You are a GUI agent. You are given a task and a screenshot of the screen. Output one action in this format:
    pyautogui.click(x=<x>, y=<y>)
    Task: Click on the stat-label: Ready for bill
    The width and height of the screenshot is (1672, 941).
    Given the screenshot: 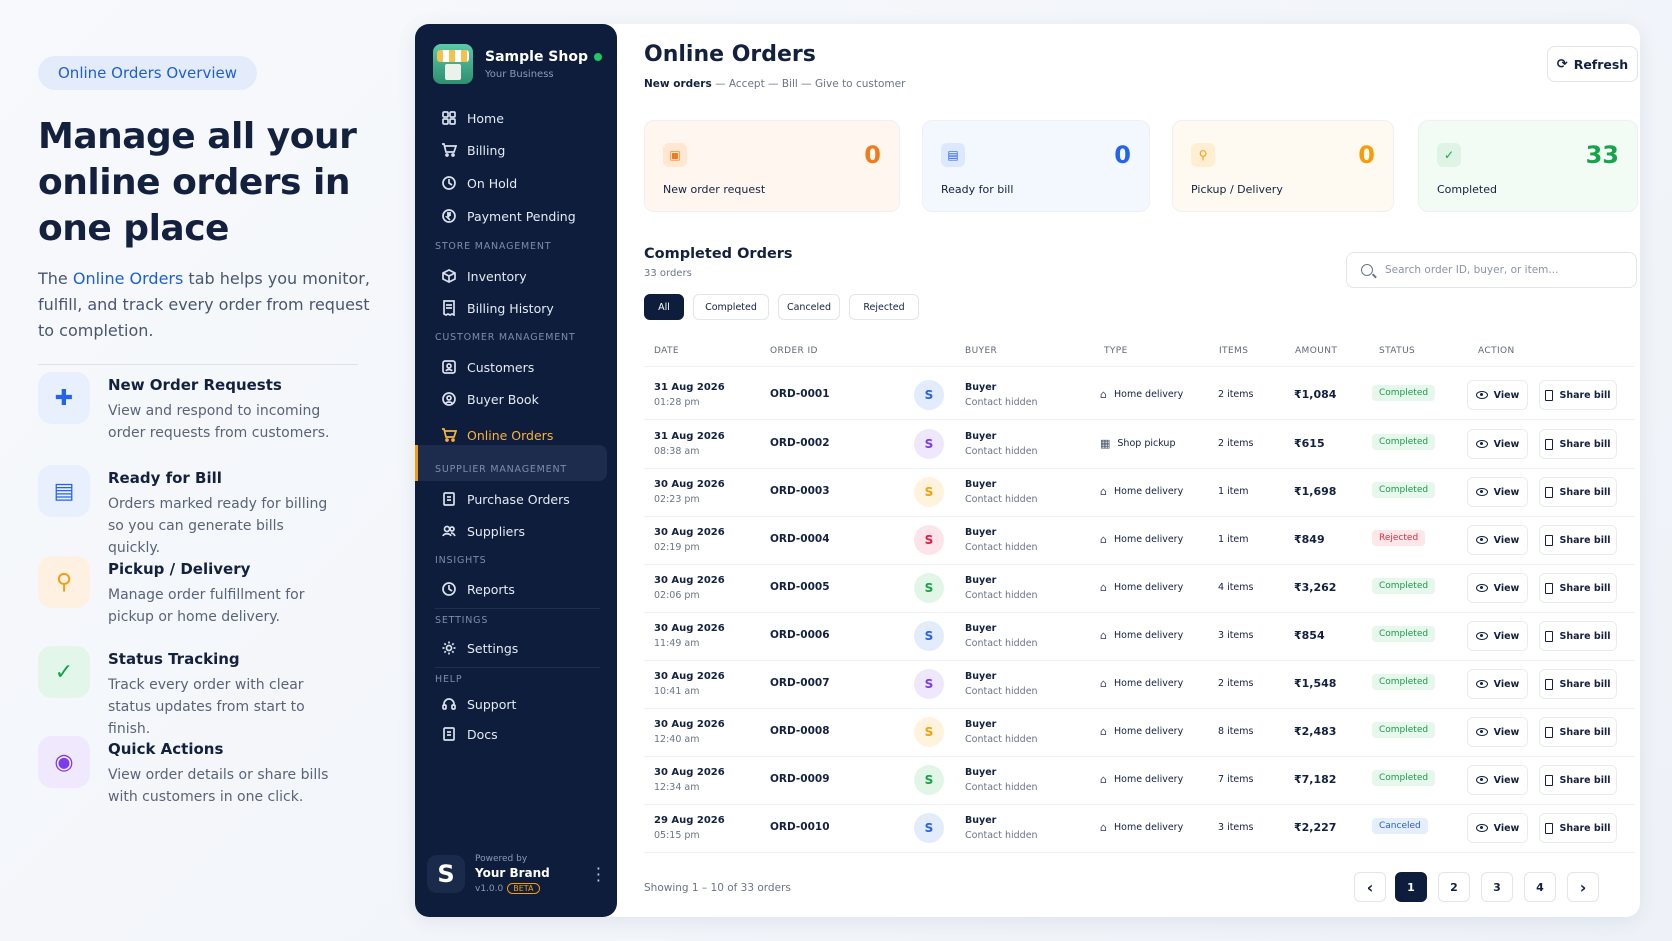 What is the action you would take?
    pyautogui.click(x=977, y=189)
    